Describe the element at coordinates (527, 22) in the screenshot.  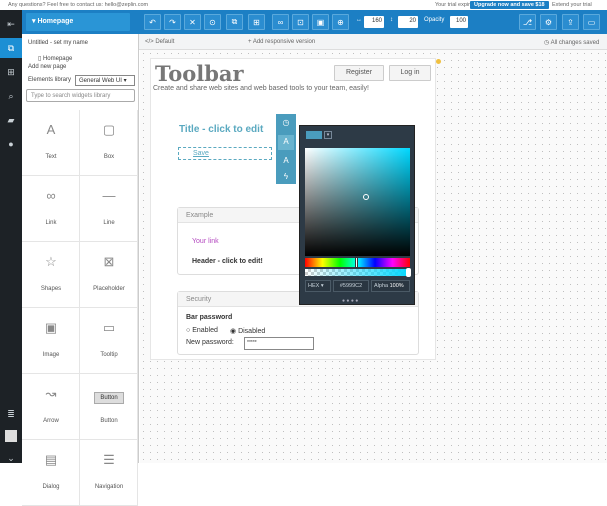
I see `share-icon: ⎇` at that location.